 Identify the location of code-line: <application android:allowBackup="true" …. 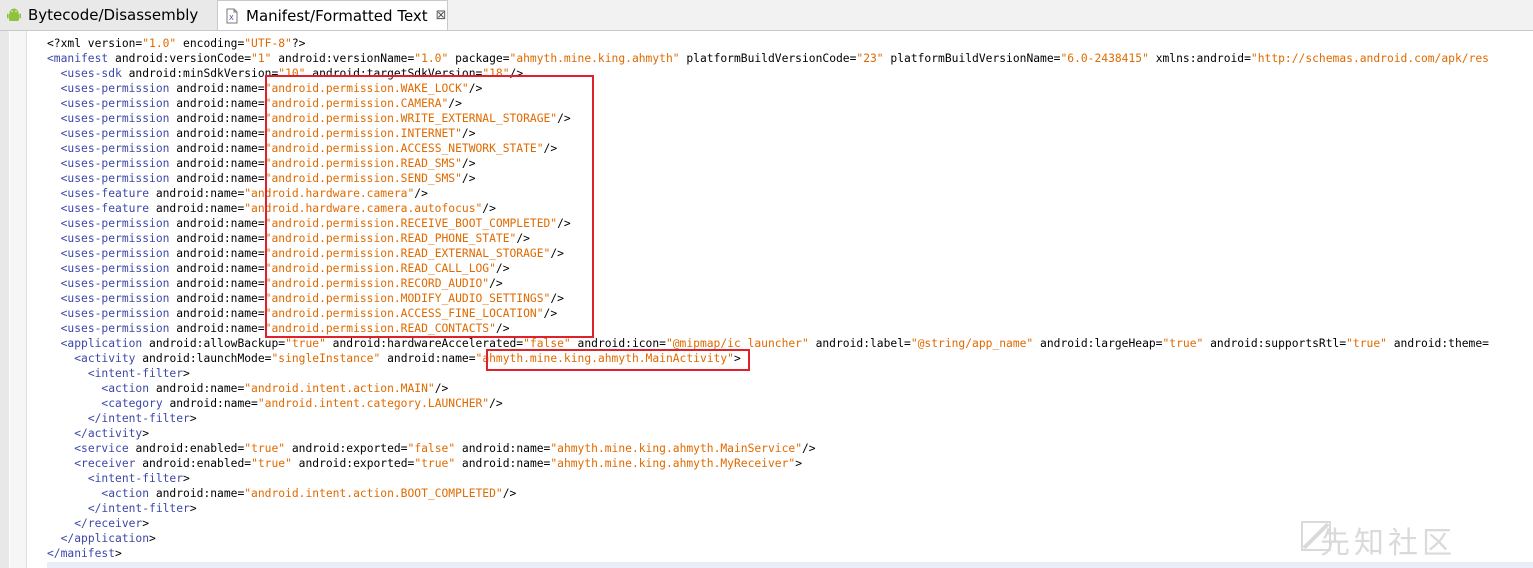
(768, 343).